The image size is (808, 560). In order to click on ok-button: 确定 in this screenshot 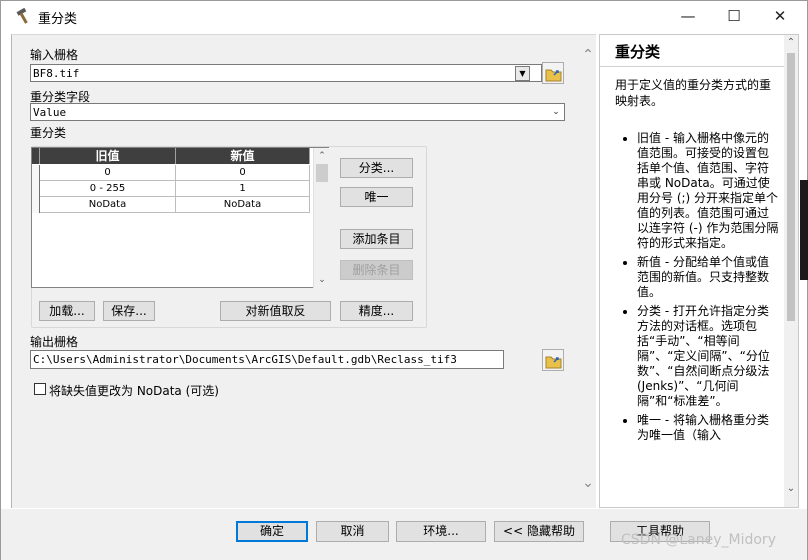, I will do `click(272, 531)`.